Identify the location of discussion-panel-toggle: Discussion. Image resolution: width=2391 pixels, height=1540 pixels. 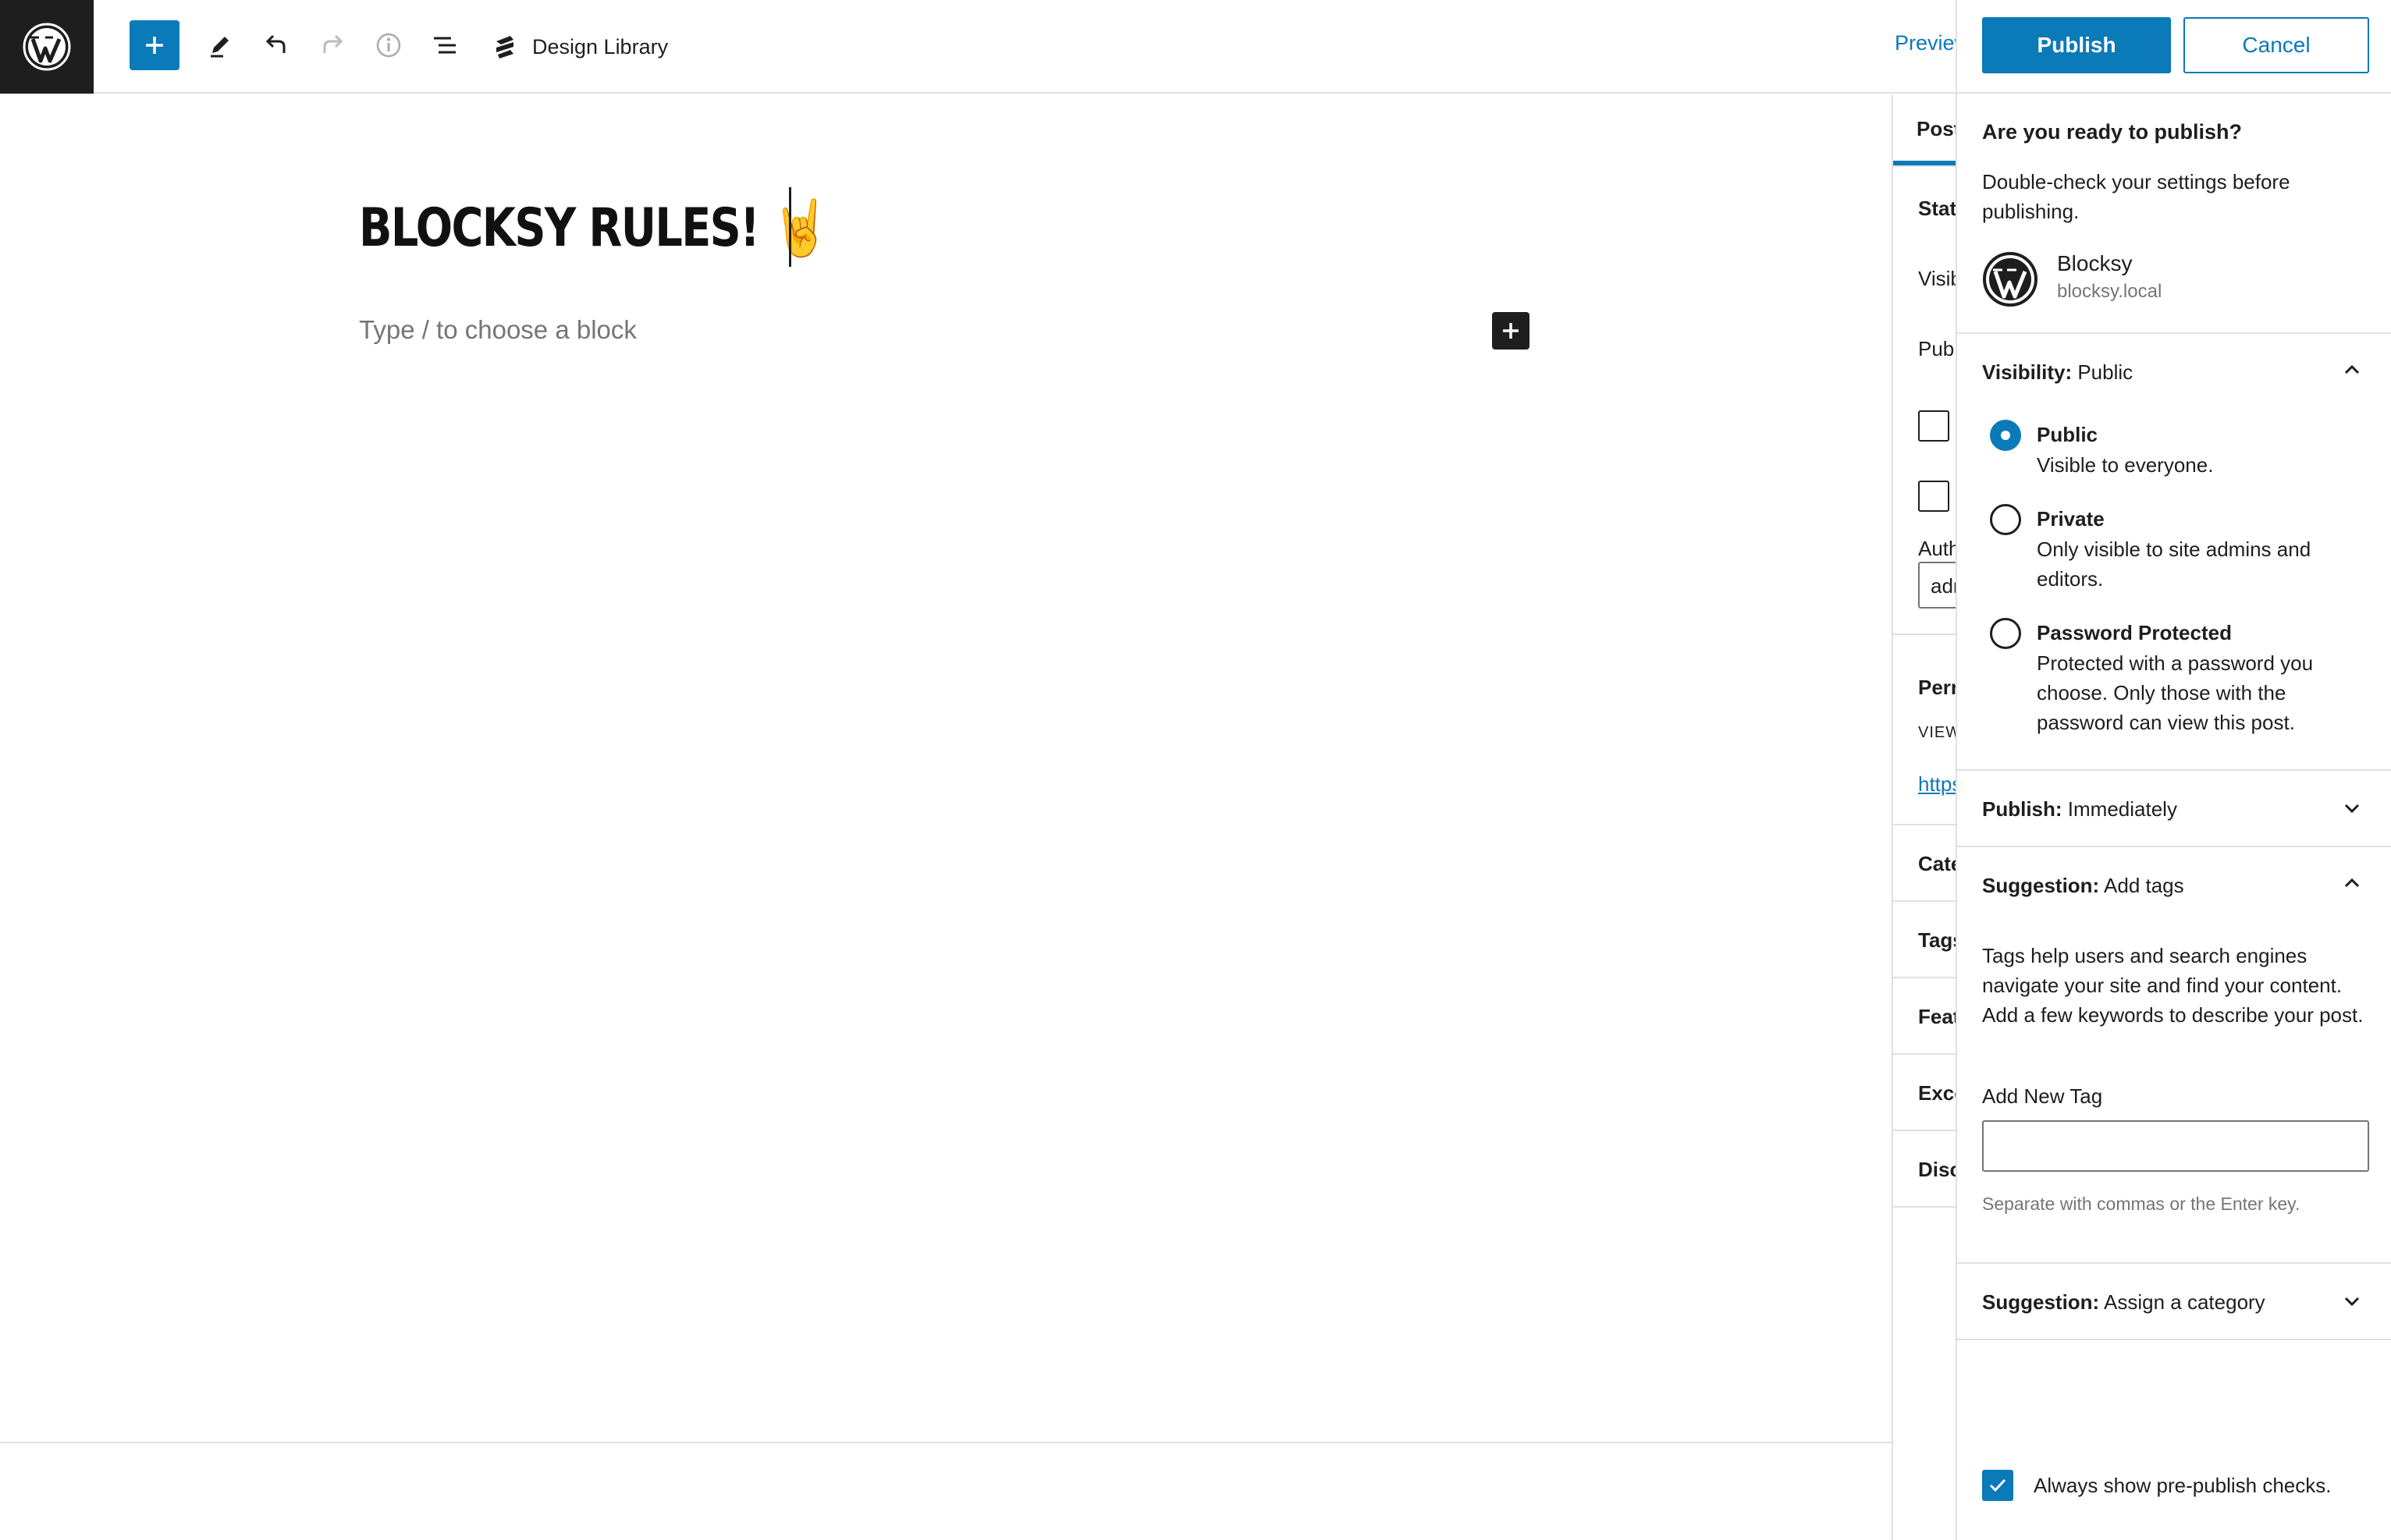
(1937, 1170).